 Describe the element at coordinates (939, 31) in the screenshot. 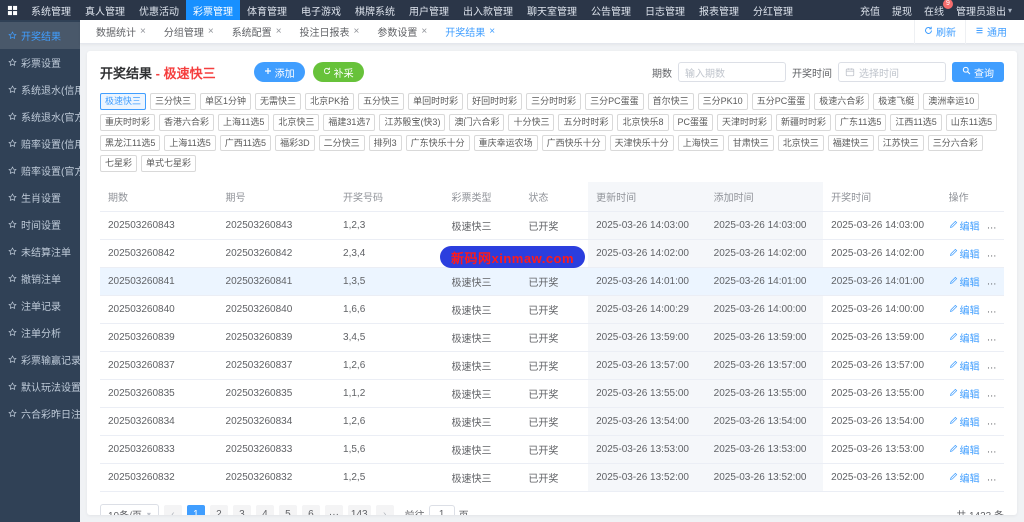

I see `refresh-button: 刷新` at that location.